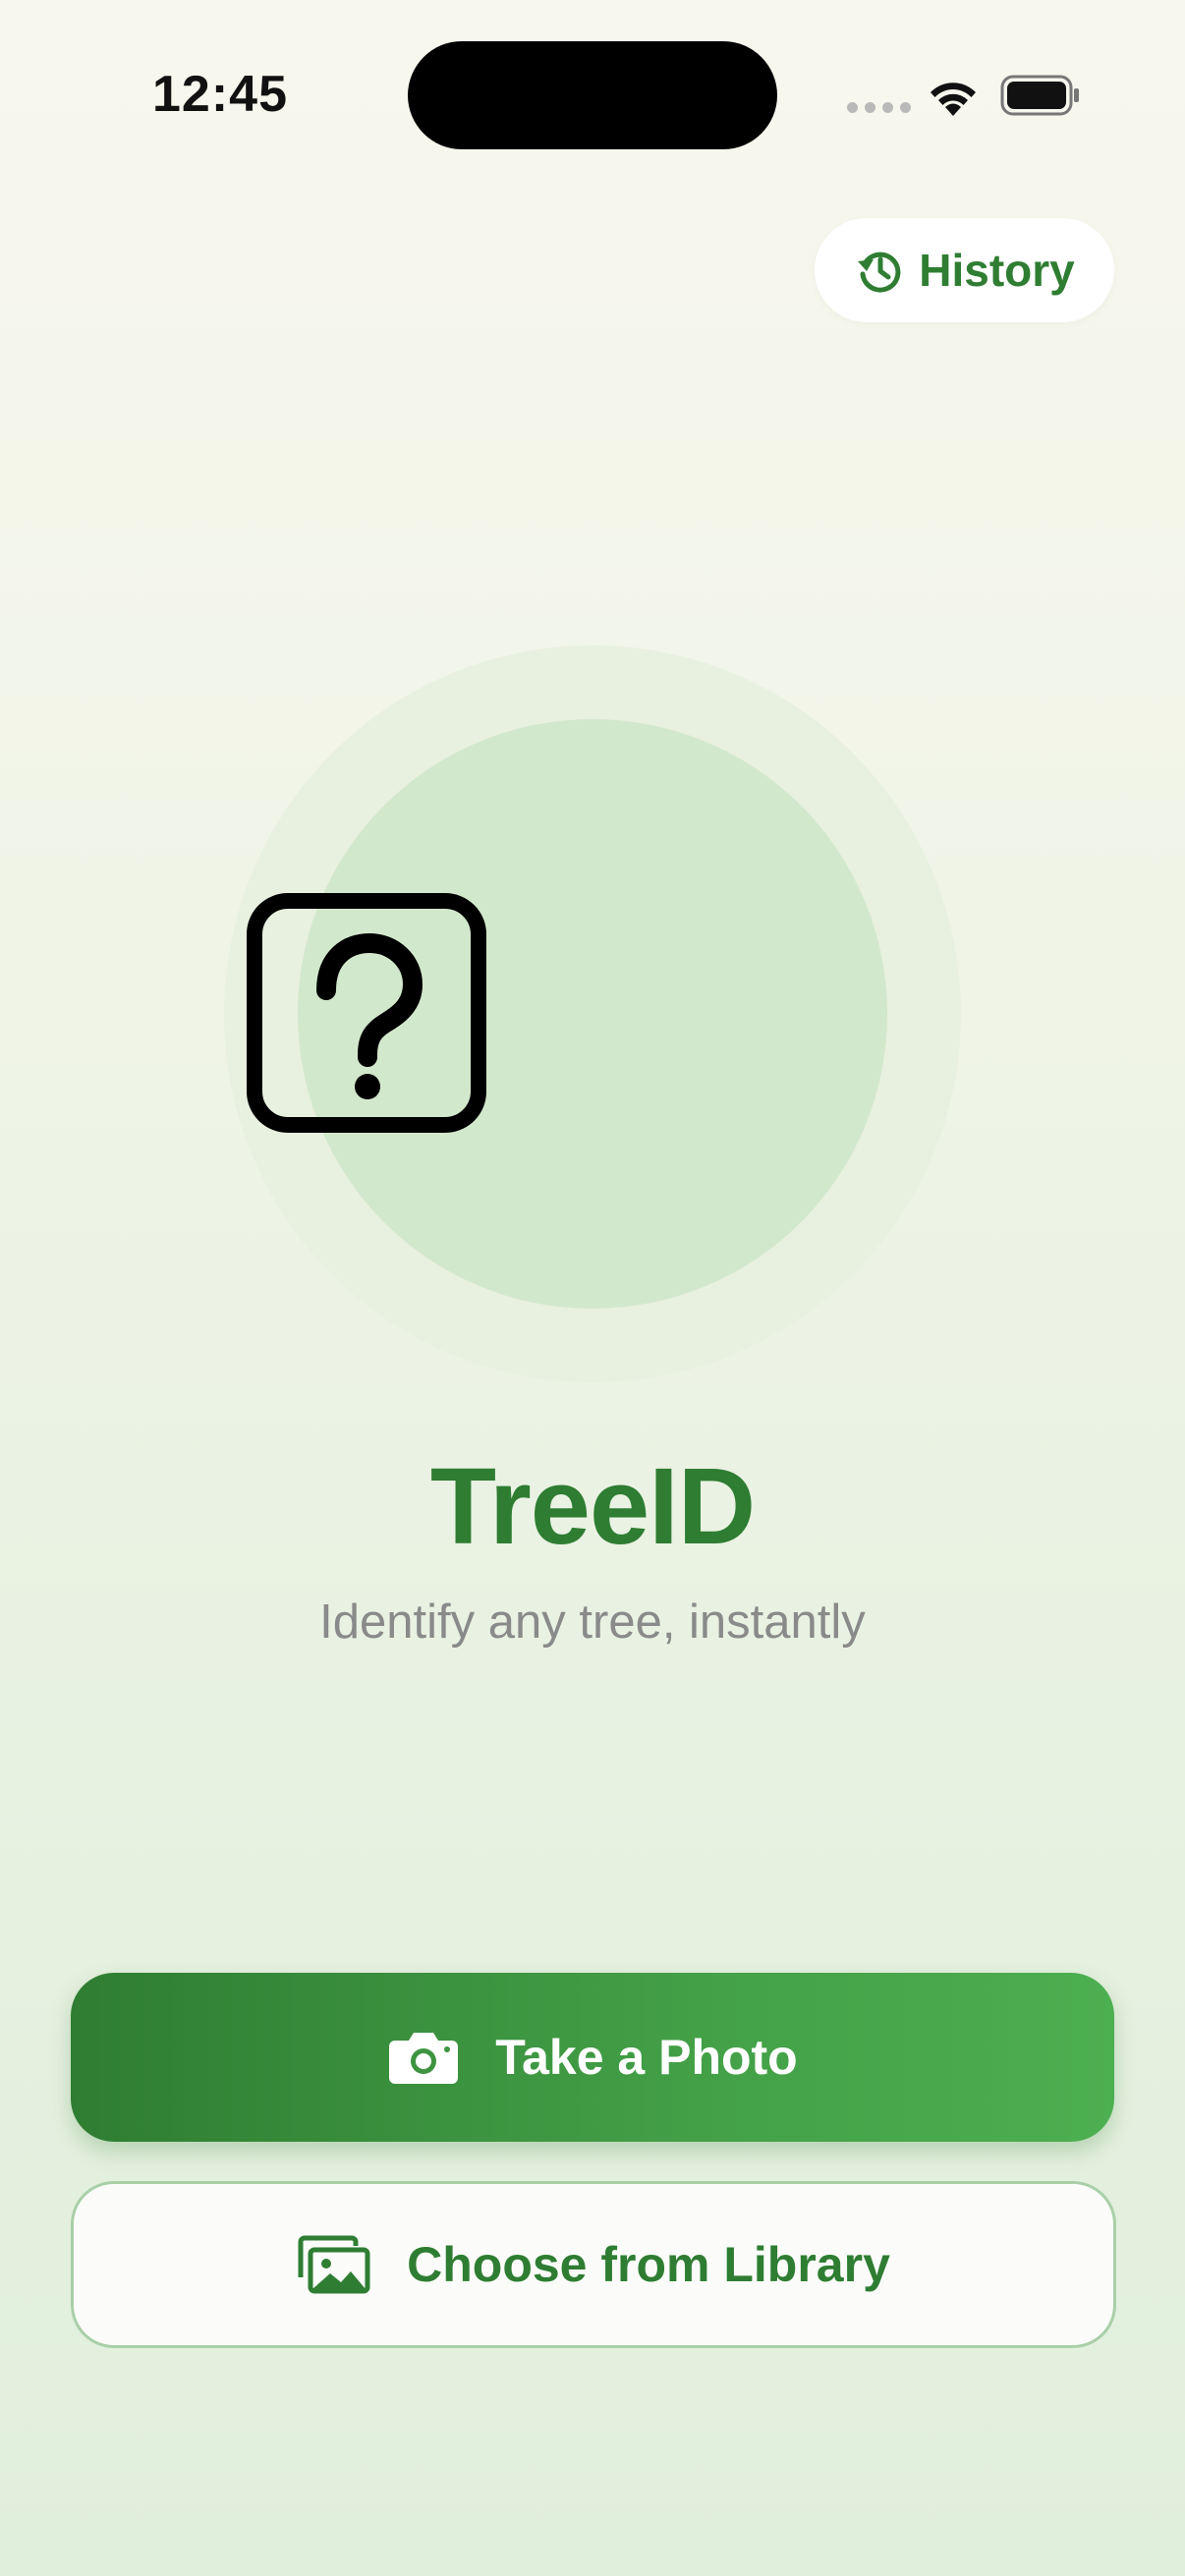  I want to click on app-tagline: Identify any tree, instantly, so click(592, 1622).